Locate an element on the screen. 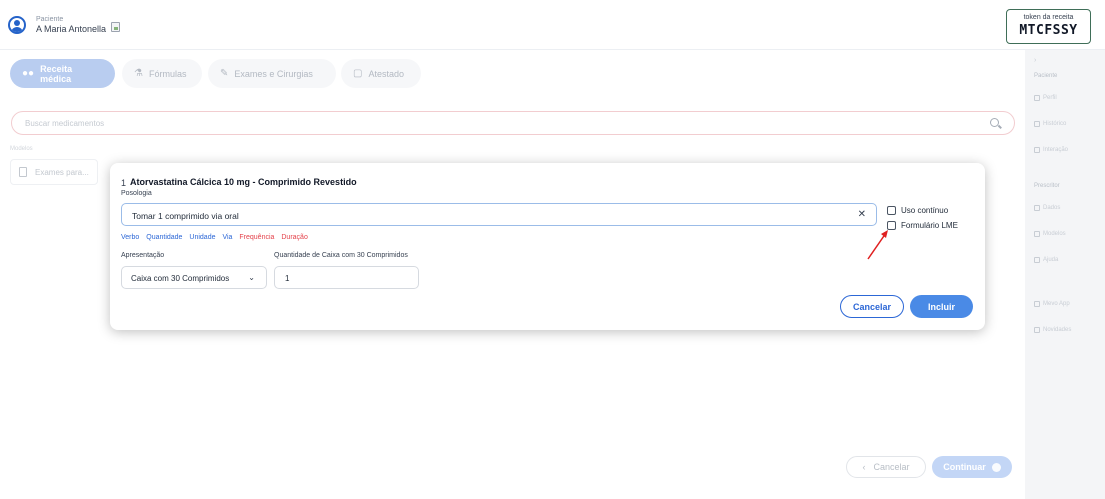 This screenshot has height=499, width=1105. broken-image-icon is located at coordinates (115, 27).